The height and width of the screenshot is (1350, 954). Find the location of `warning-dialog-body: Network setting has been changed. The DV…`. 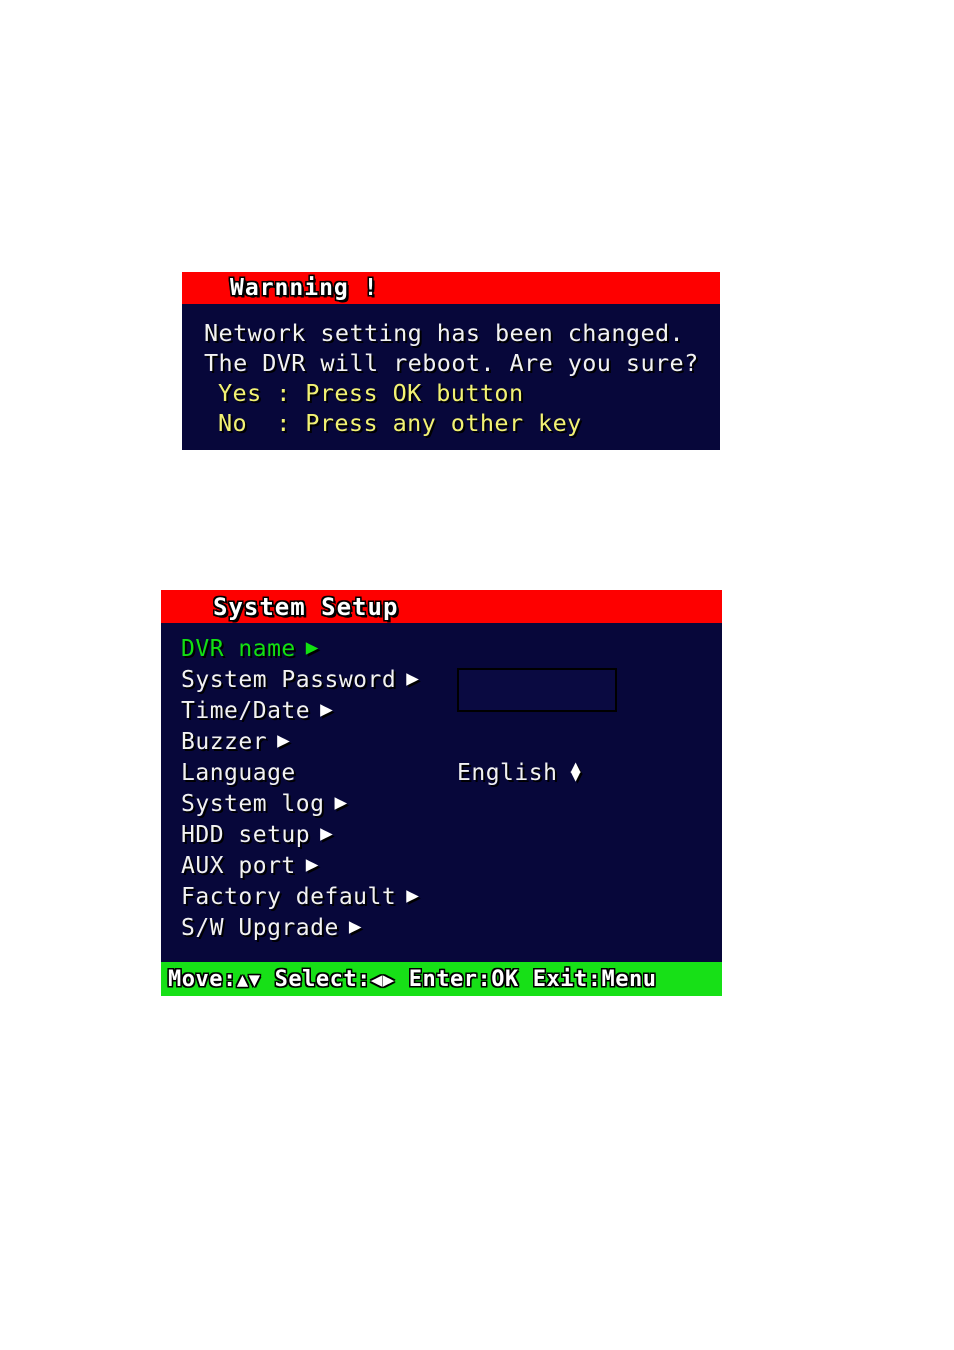

warning-dialog-body: Network setting has been changed. The DV… is located at coordinates (451, 371).